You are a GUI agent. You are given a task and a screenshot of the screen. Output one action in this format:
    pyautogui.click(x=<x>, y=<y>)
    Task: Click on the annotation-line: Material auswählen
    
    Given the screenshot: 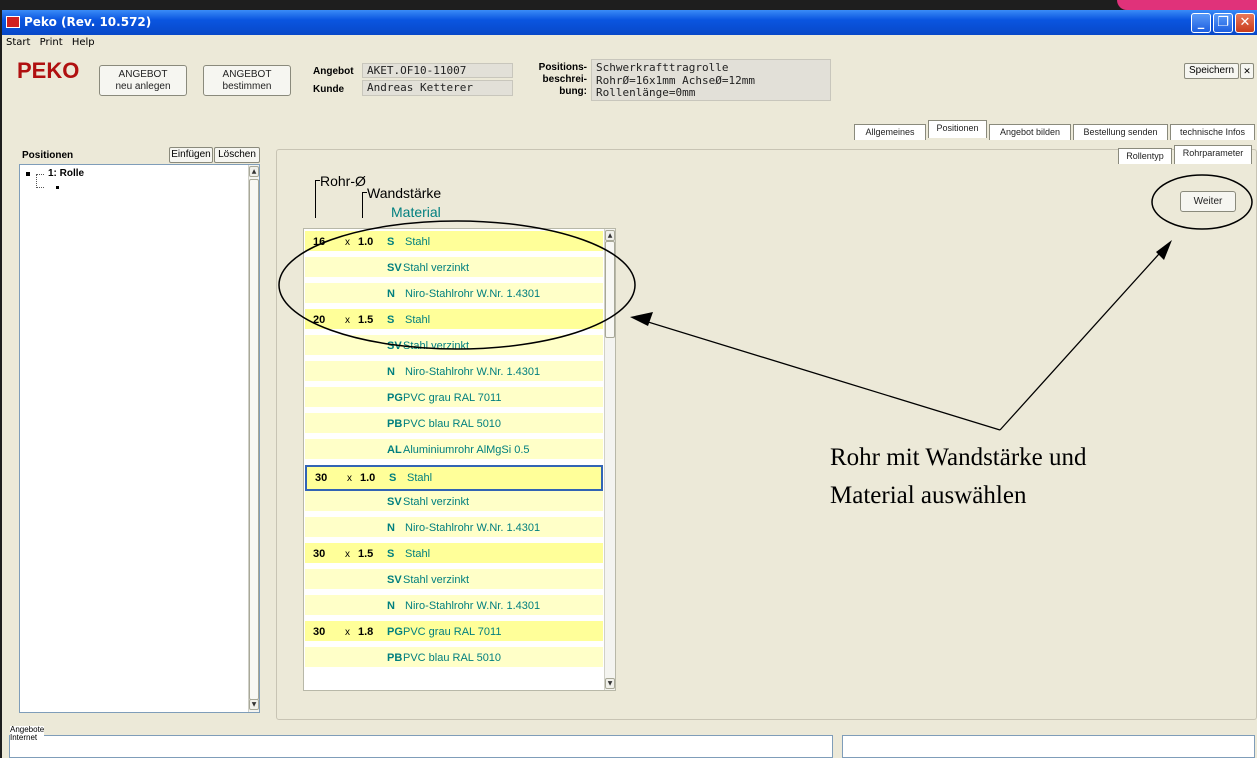 What is the action you would take?
    pyautogui.click(x=928, y=495)
    